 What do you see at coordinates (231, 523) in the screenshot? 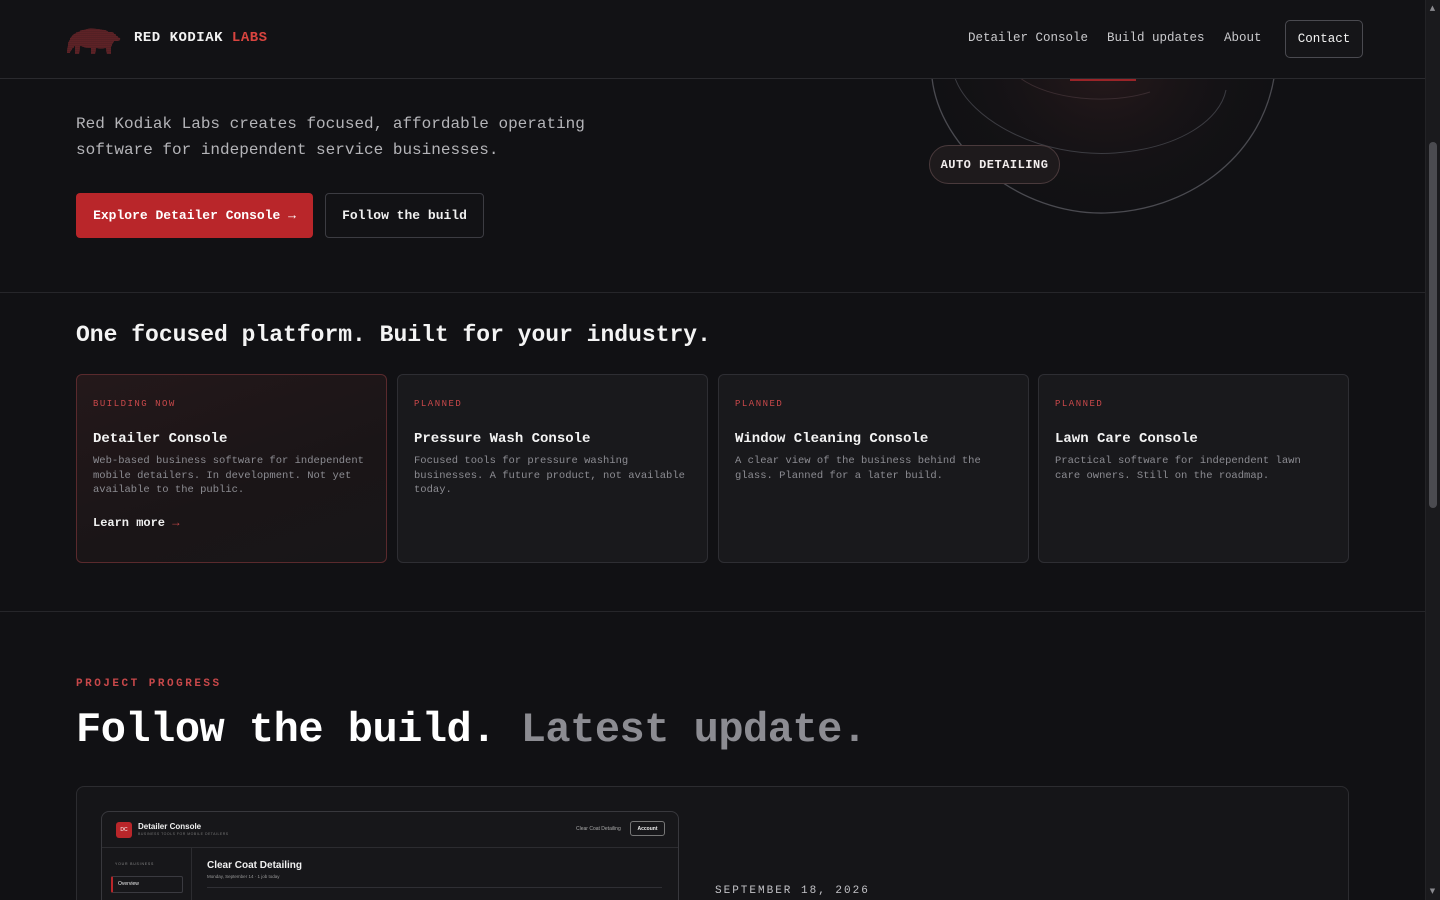
I see `learn-more-link: Learn more →` at bounding box center [231, 523].